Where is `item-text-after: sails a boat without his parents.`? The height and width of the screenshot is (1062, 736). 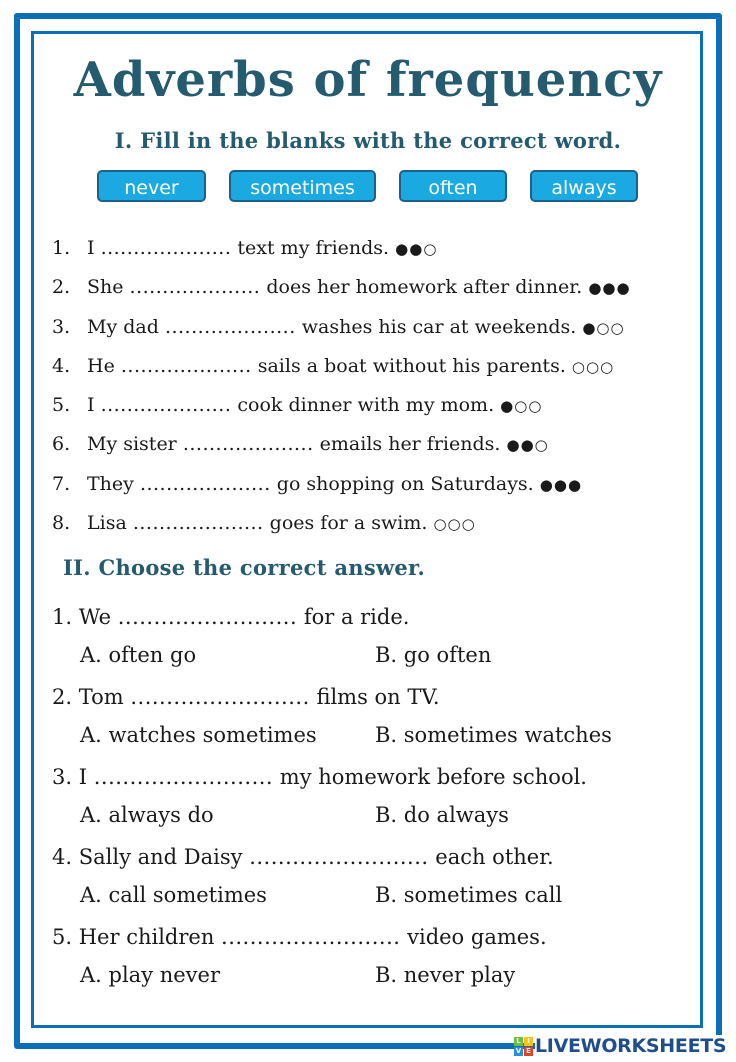 item-text-after: sails a boat without his parents. is located at coordinates (411, 365).